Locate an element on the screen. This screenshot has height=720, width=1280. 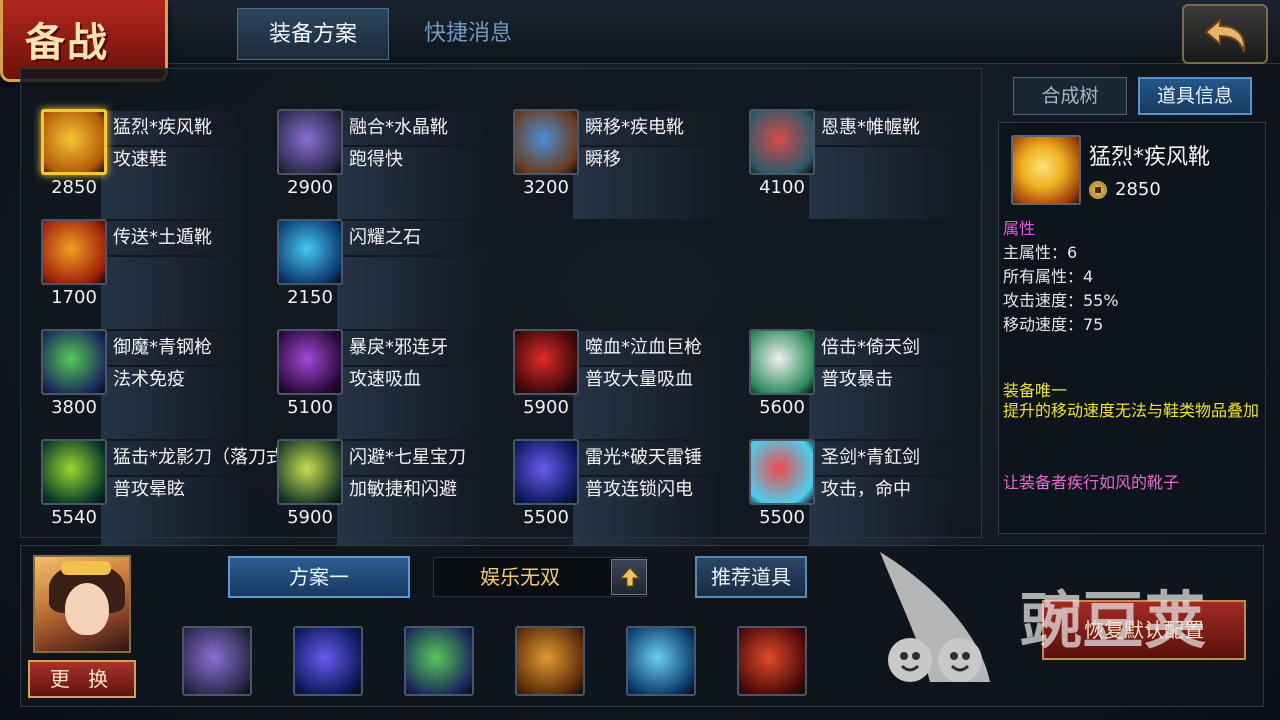
equipment-item: 圣剑*青釭剑 攻击，命中 5500 is located at coordinates (854, 494).